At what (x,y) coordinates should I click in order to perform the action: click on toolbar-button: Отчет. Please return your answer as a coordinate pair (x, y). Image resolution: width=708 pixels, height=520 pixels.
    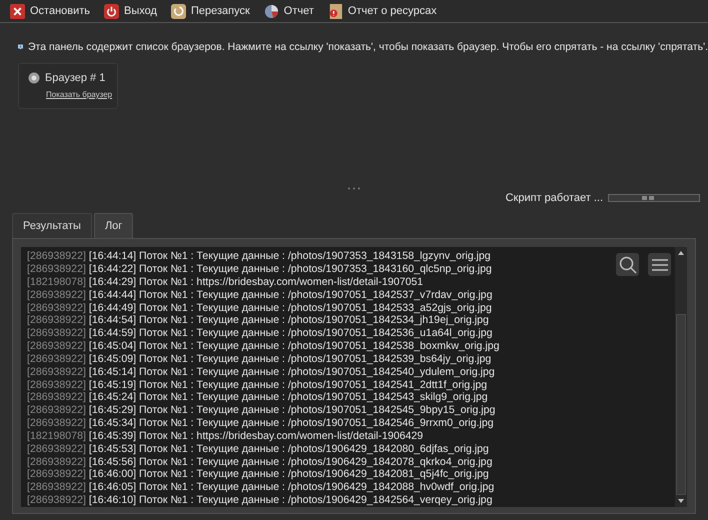
    Looking at the image, I should click on (291, 11).